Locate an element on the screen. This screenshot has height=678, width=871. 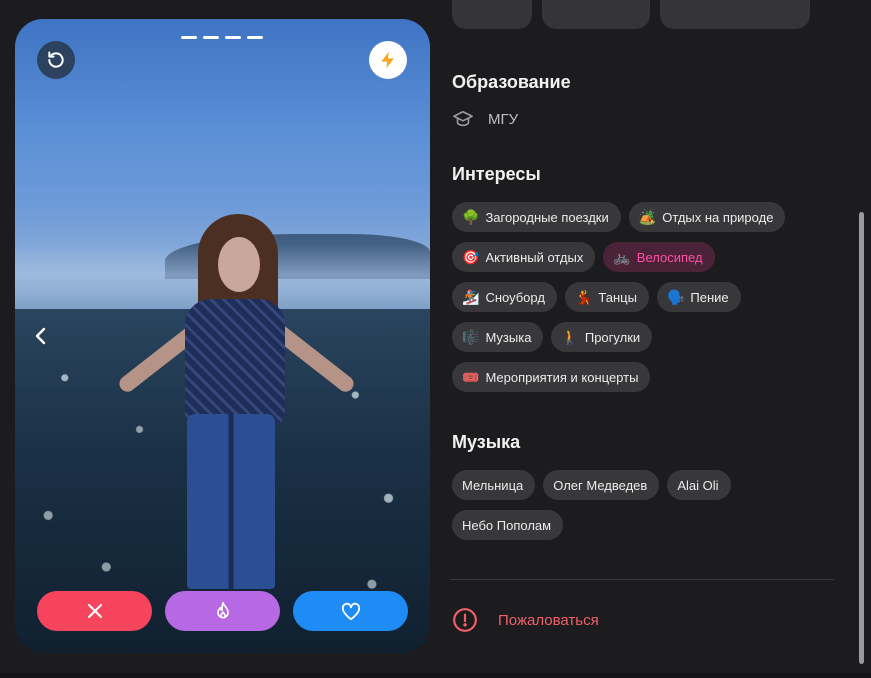
music-chip: Небо Пополам is located at coordinates (508, 525).